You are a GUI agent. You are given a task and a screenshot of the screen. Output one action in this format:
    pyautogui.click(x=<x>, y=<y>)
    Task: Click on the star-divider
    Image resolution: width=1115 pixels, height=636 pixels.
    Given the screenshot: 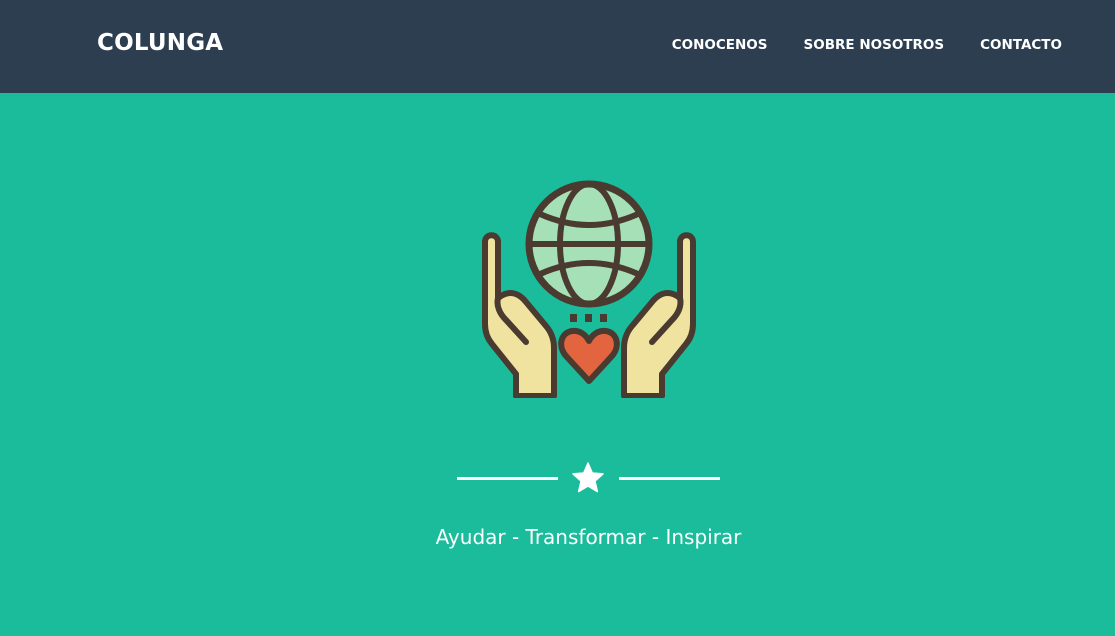 What is the action you would take?
    pyautogui.click(x=588, y=479)
    